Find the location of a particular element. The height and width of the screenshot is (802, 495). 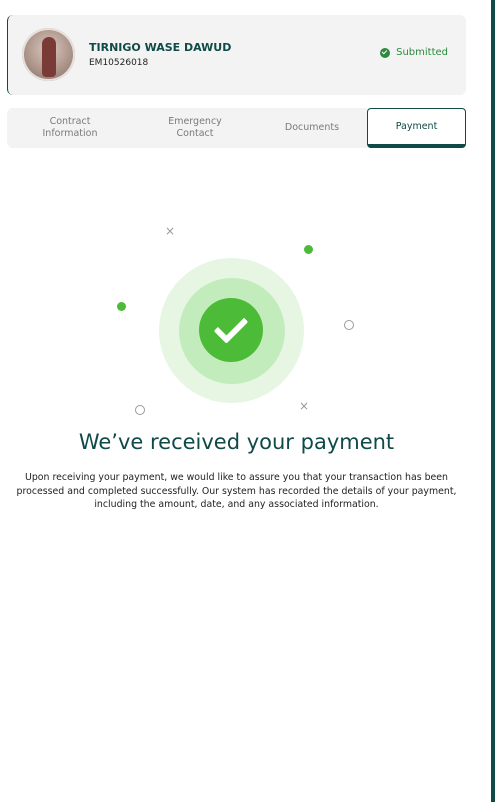

tab-contract-information: Contract Information is located at coordinates (70, 128).